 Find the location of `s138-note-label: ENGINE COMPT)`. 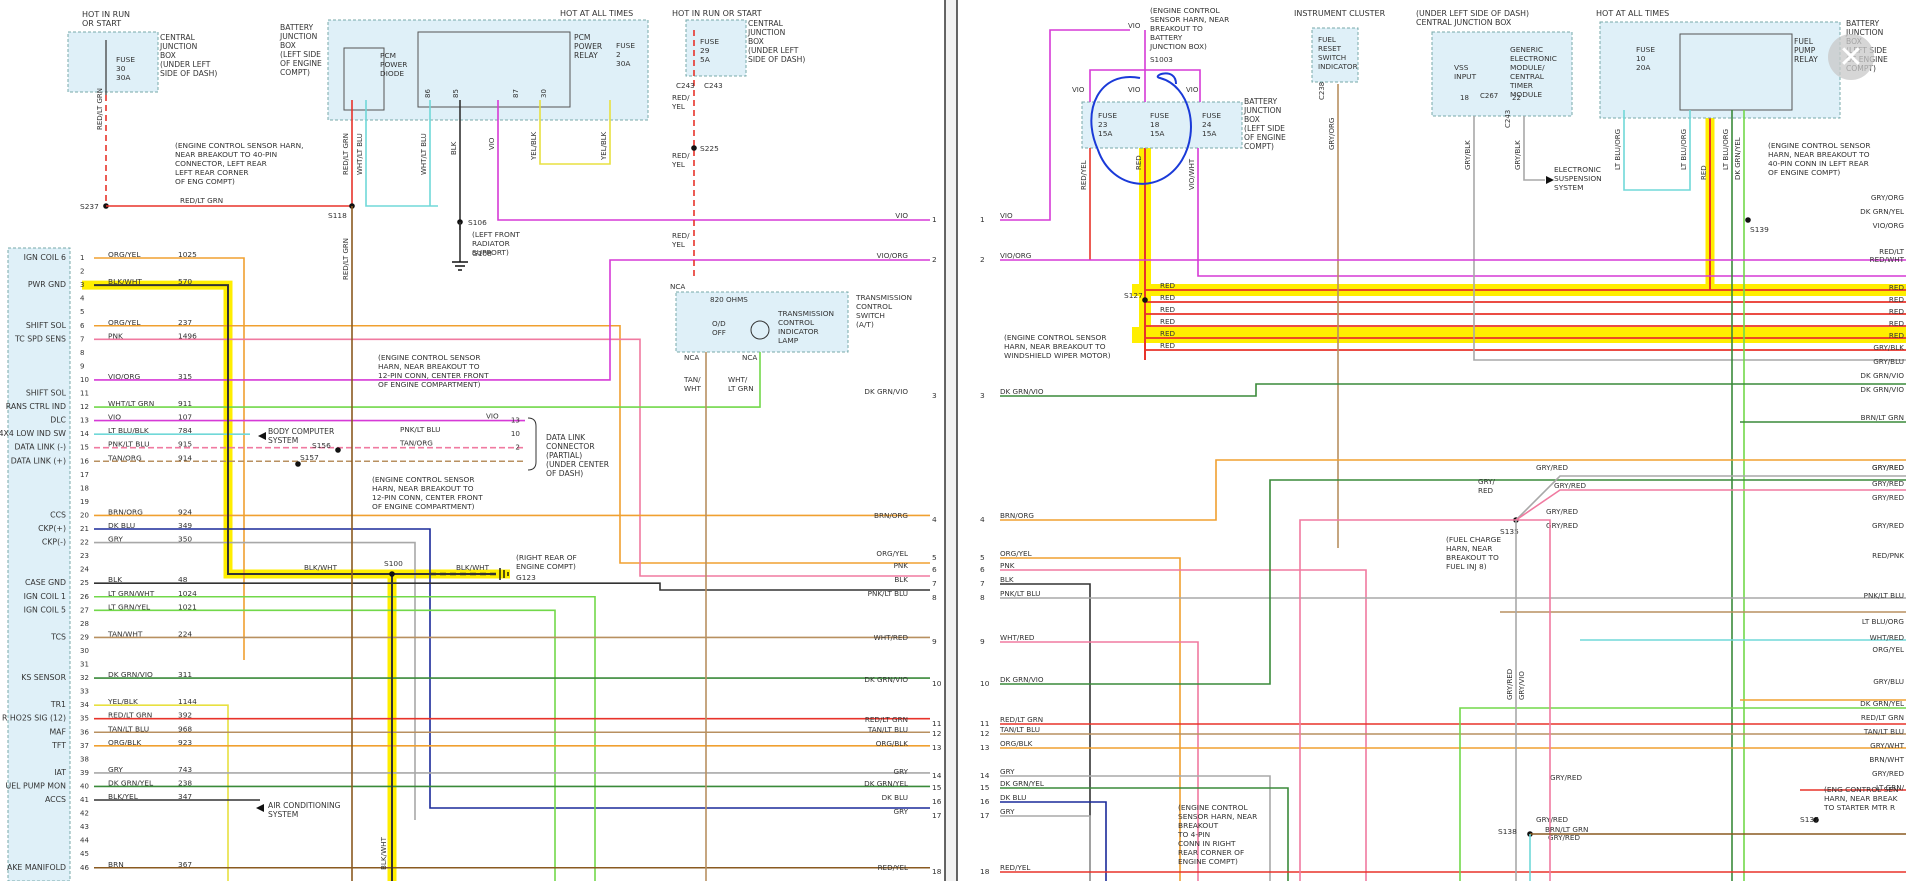

s138-note-label: ENGINE COMPT) is located at coordinates (1208, 861).